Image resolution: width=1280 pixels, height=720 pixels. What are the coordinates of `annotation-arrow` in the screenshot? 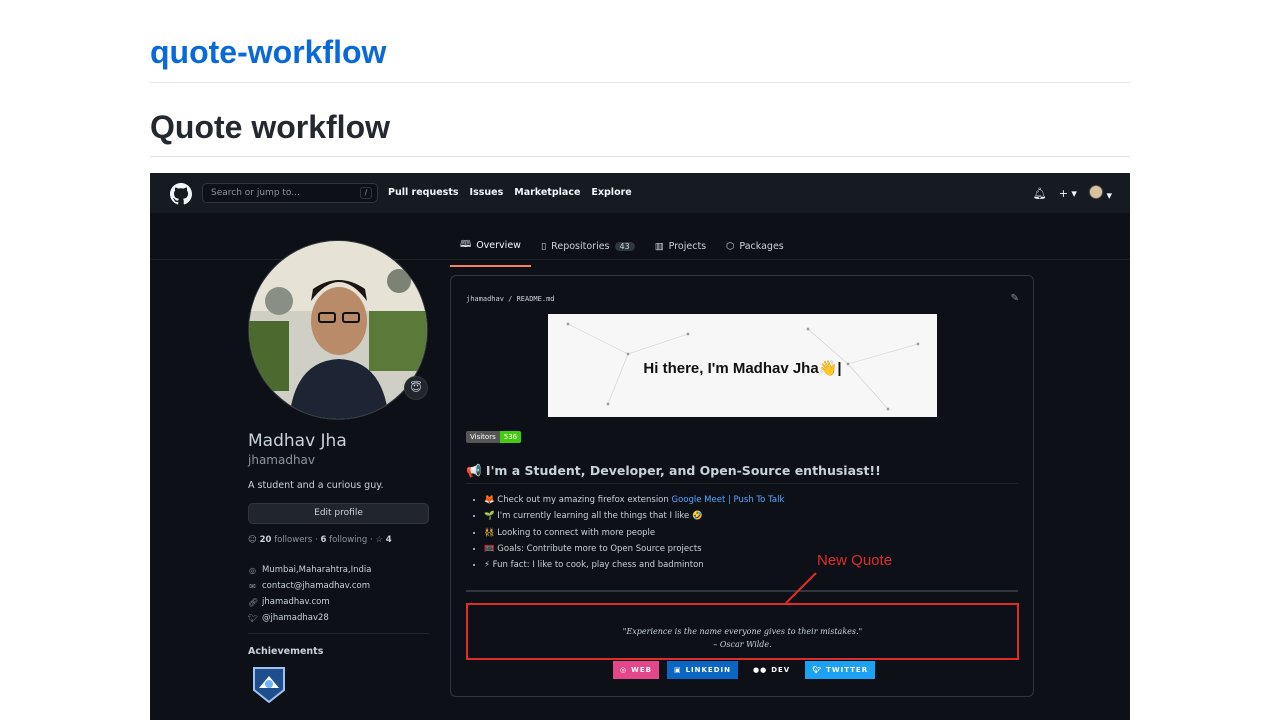 It's located at (801, 588).